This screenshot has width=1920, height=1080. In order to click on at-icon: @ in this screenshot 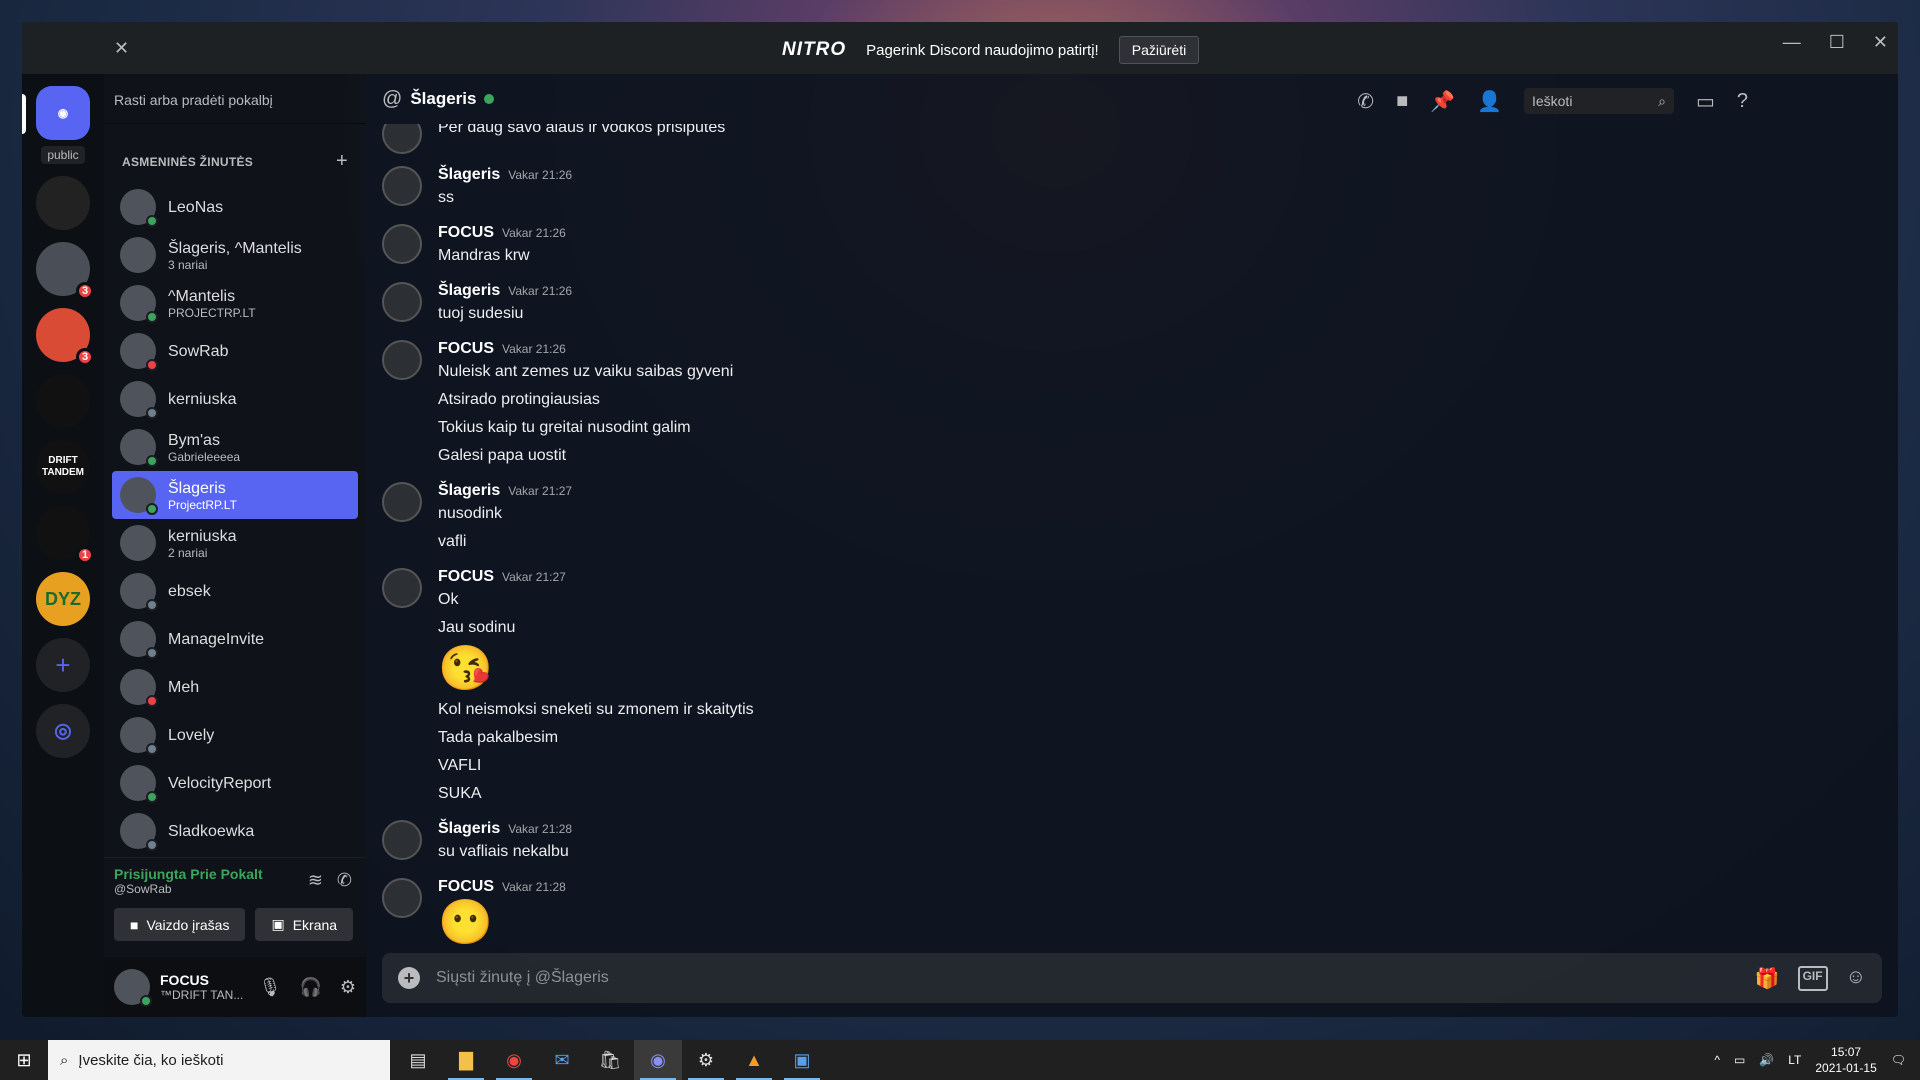, I will do `click(392, 98)`.